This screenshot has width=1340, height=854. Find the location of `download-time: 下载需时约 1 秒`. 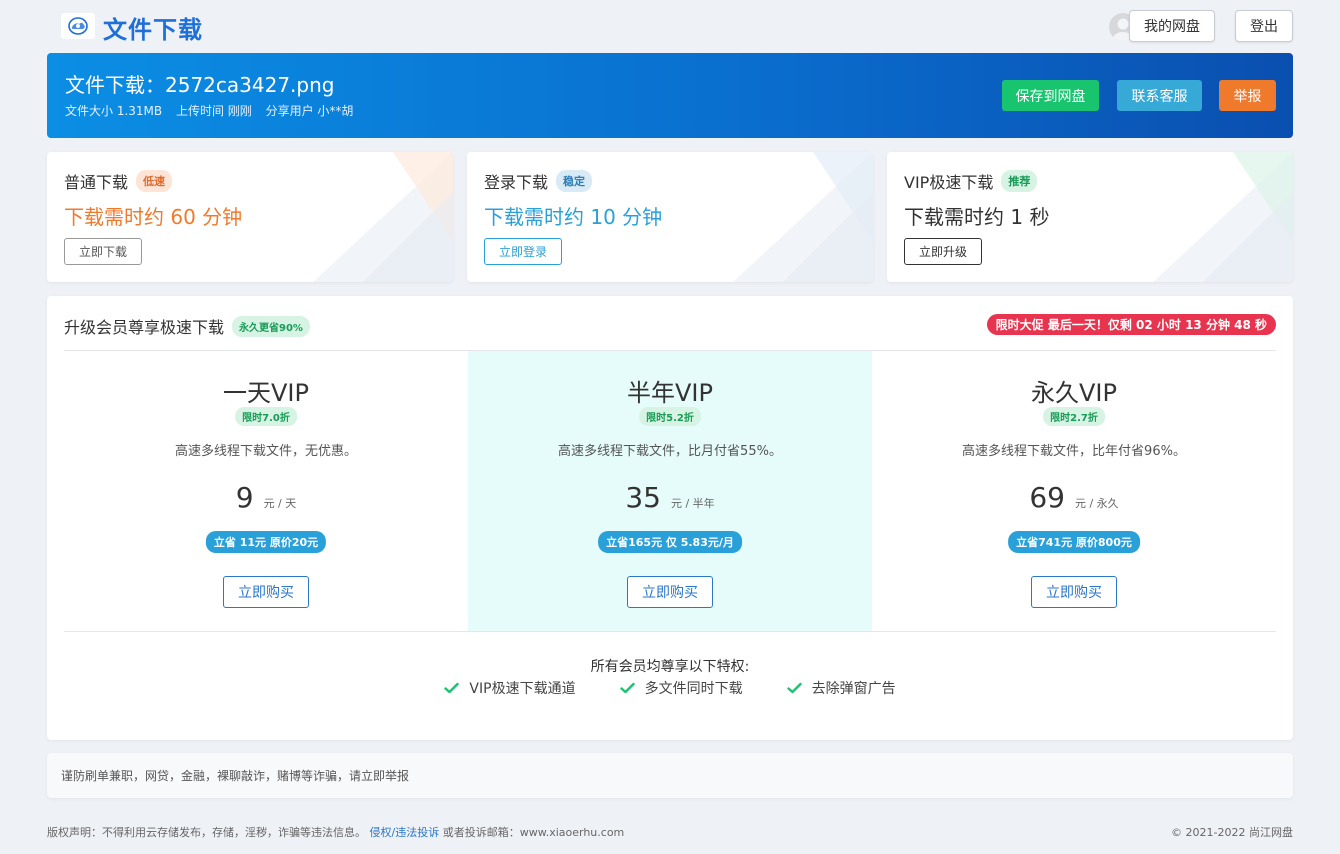

download-time: 下载需时约 1 秒 is located at coordinates (977, 217).